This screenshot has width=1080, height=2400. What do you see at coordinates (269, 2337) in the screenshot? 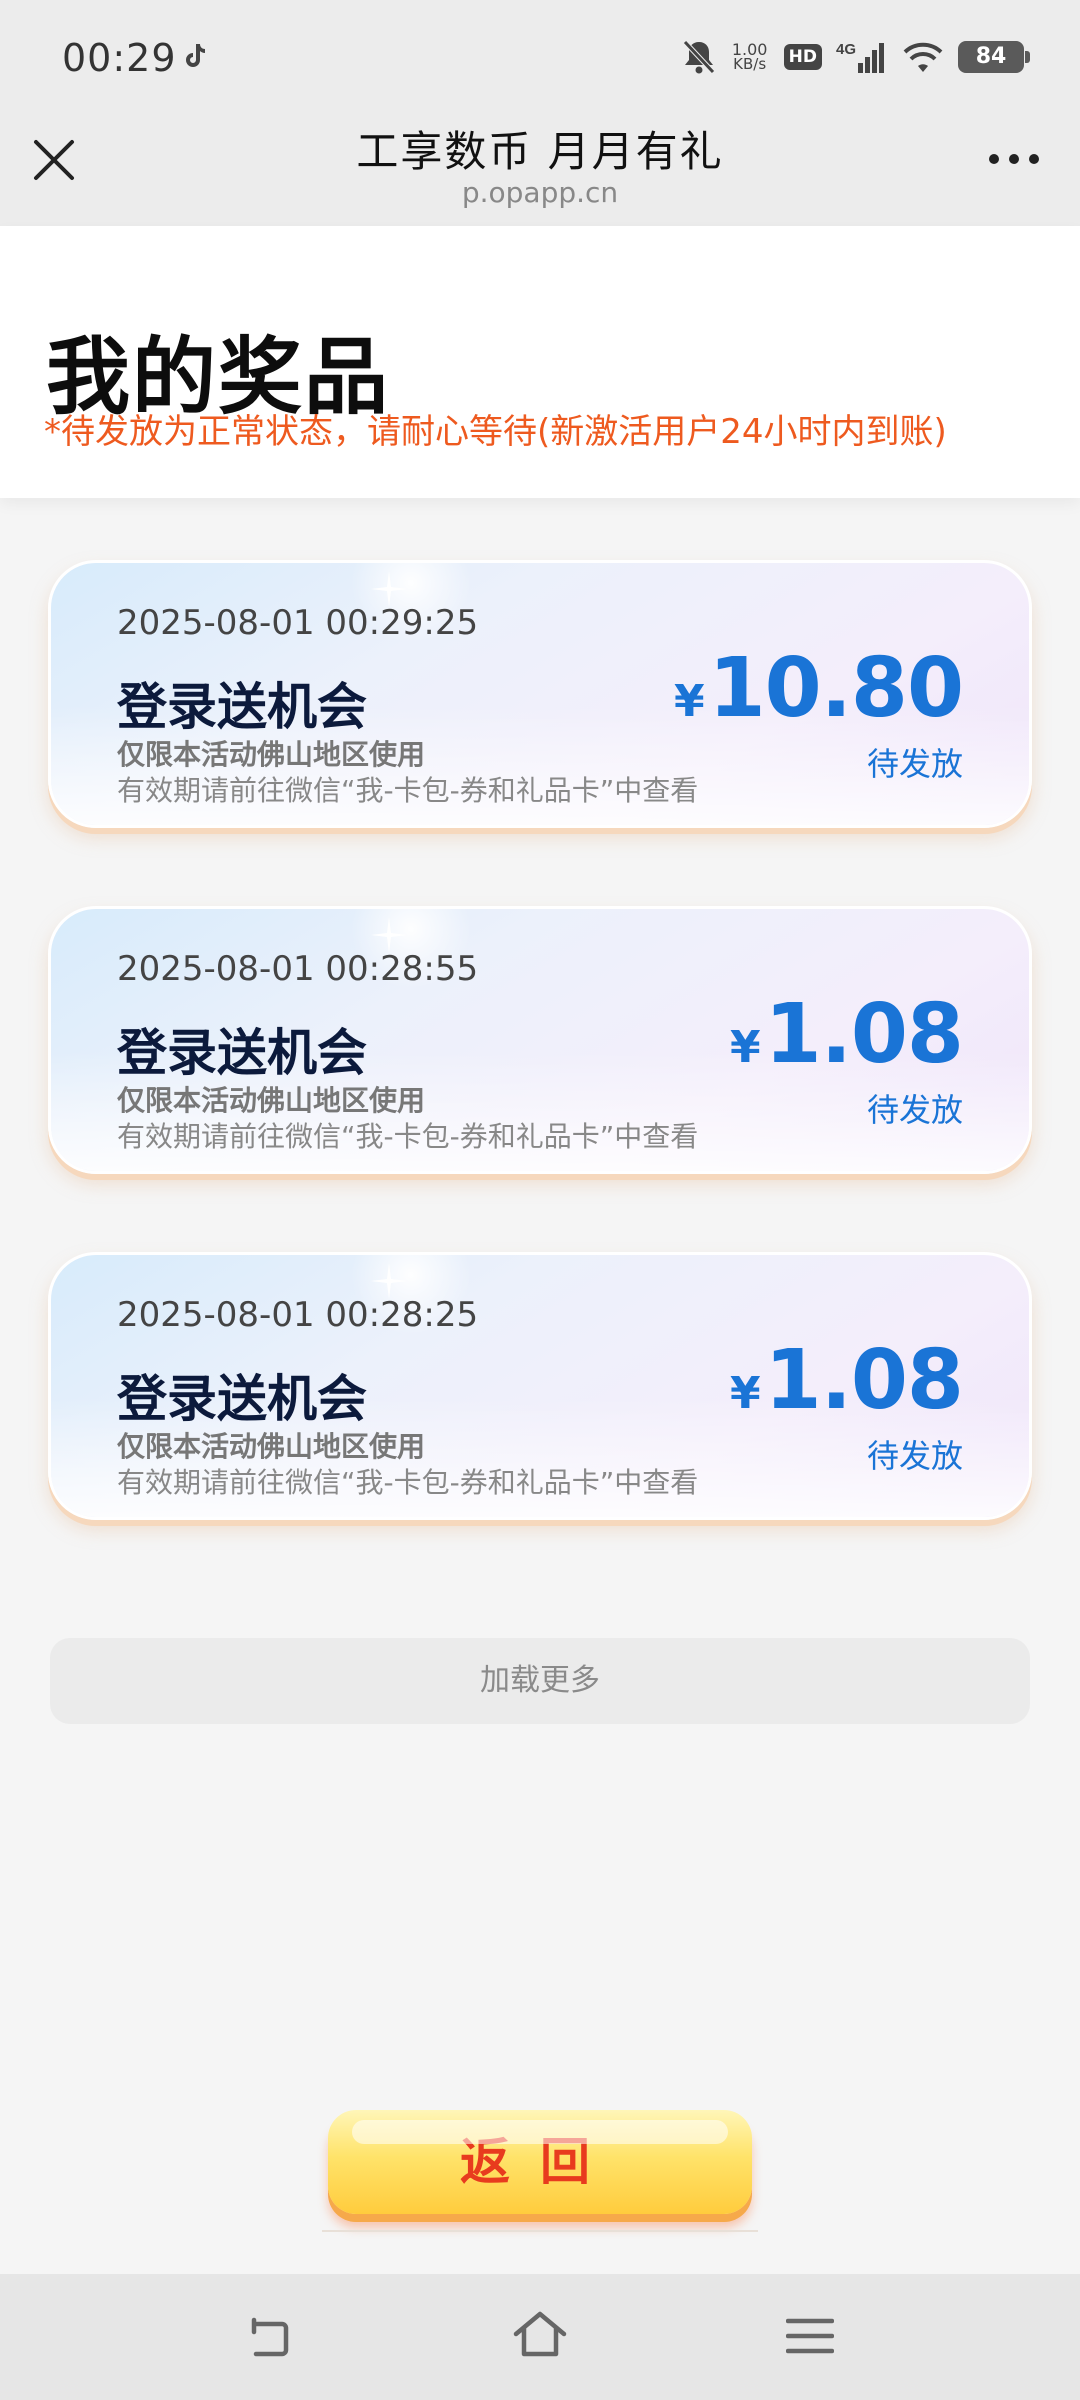
I see `nav-back-icon` at bounding box center [269, 2337].